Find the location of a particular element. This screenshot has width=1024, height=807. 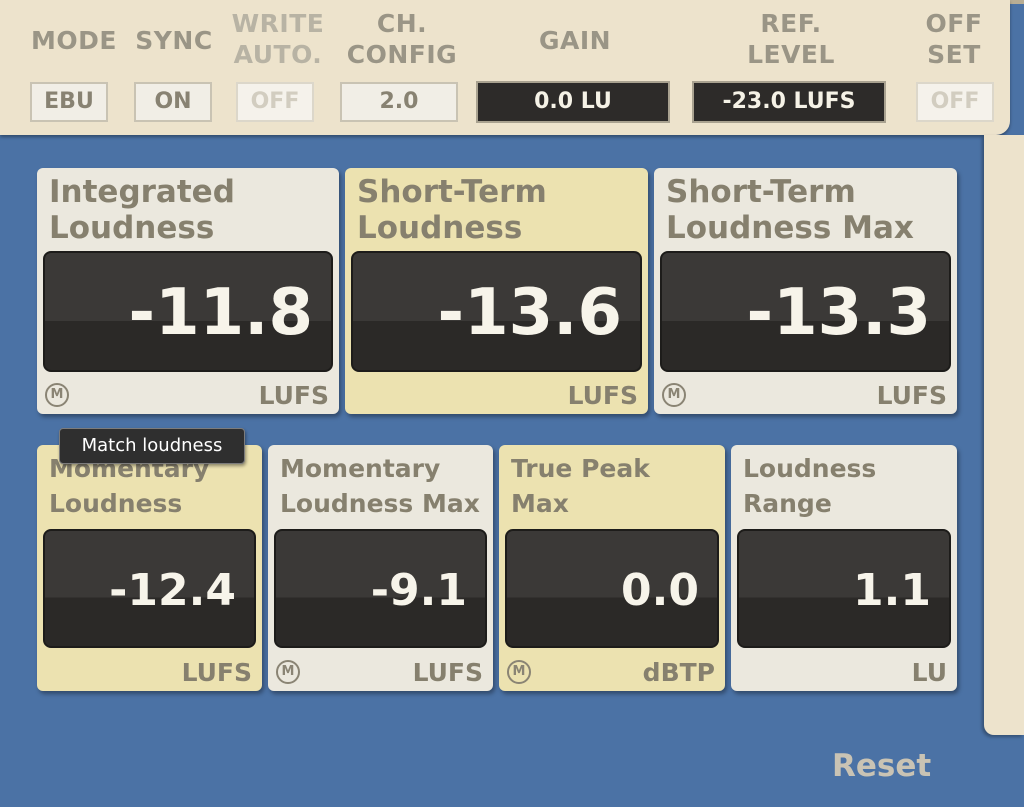

ref-level-label: REF. LEVEL is located at coordinates (791, 39).